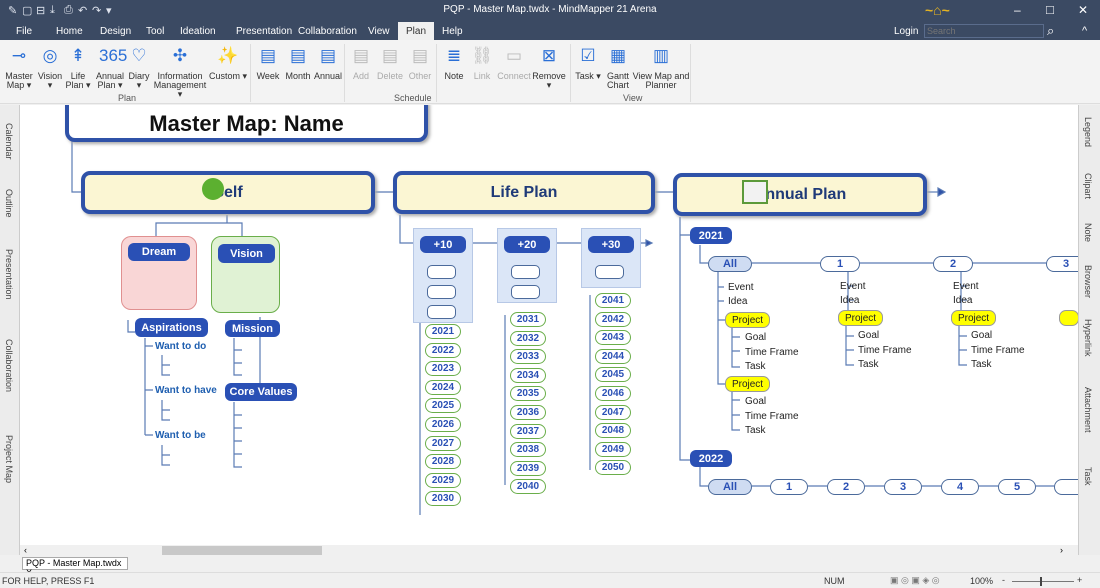 Image resolution: width=1100 pixels, height=588 pixels. Describe the element at coordinates (242, 550) in the screenshot. I see `scrollbar-thumb` at that location.